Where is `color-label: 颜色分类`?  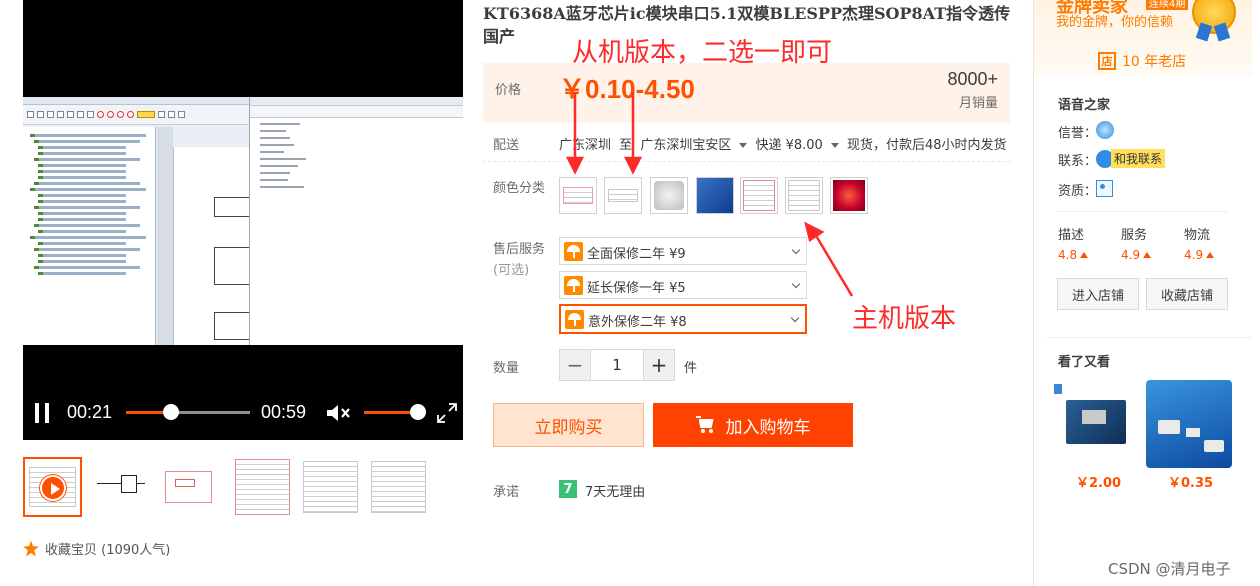 color-label: 颜色分类 is located at coordinates (519, 188).